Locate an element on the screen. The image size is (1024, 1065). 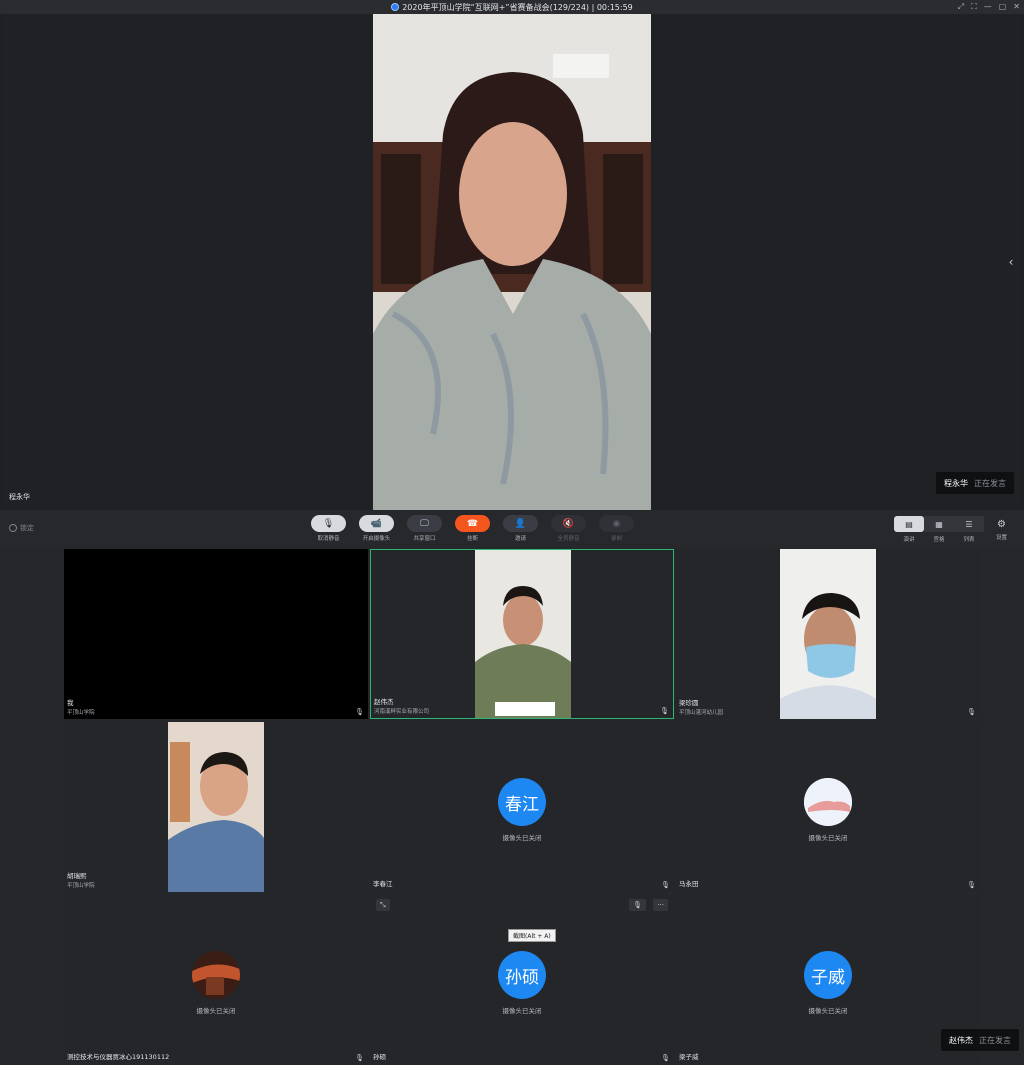
fullscreen-icon: ⛶ is located at coordinates (974, 7).